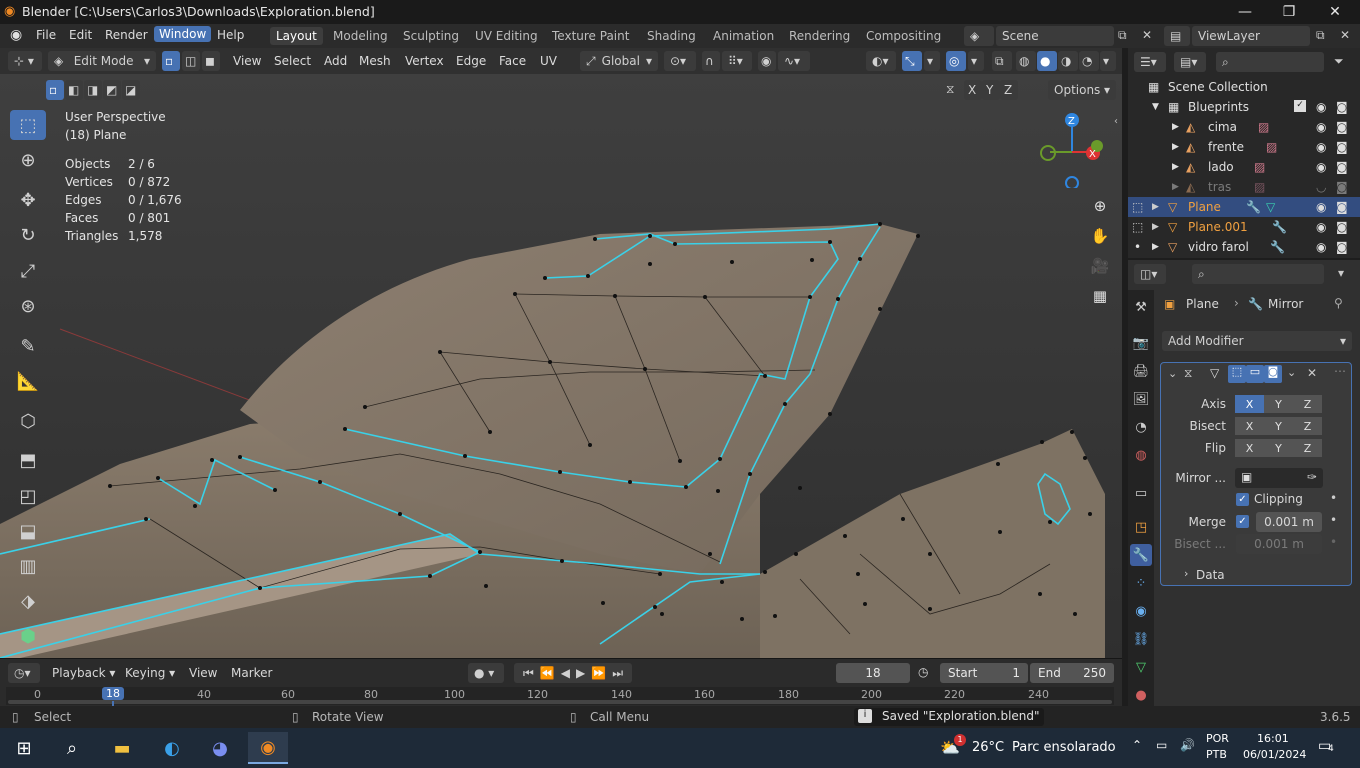  What do you see at coordinates (1270, 62) in the screenshot?
I see `outliner-search-input: ⌕` at bounding box center [1270, 62].